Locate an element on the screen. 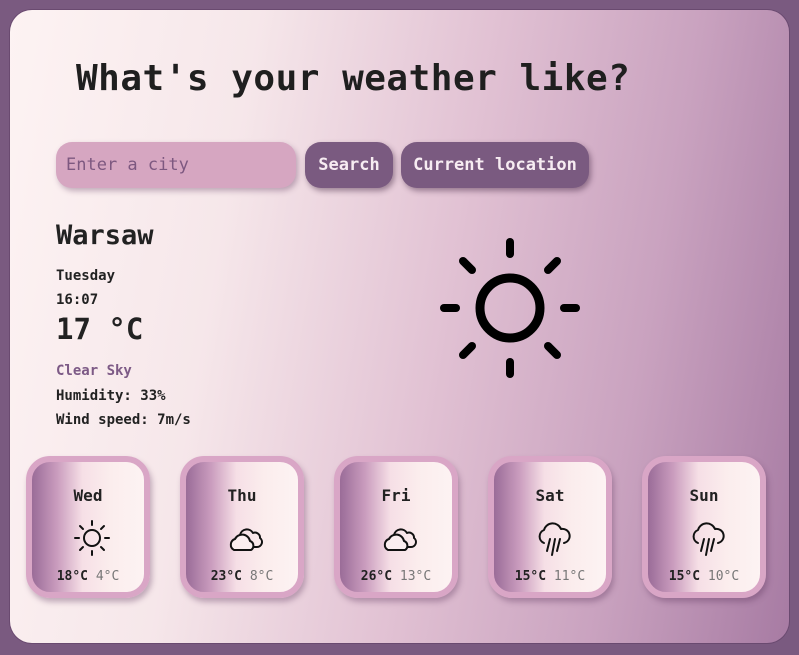 Image resolution: width=799 pixels, height=655 pixels. weather-description: Clear Sky is located at coordinates (94, 371).